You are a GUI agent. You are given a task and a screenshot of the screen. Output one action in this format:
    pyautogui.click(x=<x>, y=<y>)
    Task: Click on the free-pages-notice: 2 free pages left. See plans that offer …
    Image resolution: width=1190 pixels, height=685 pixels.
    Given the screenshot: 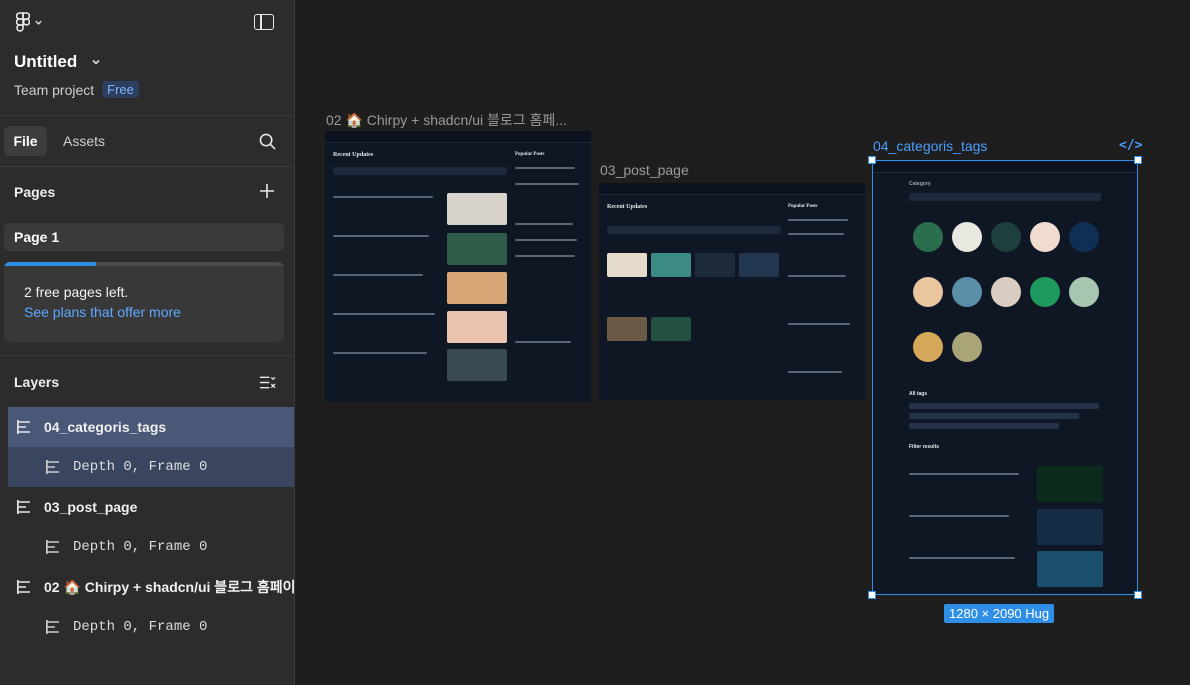 What is the action you would take?
    pyautogui.click(x=144, y=302)
    